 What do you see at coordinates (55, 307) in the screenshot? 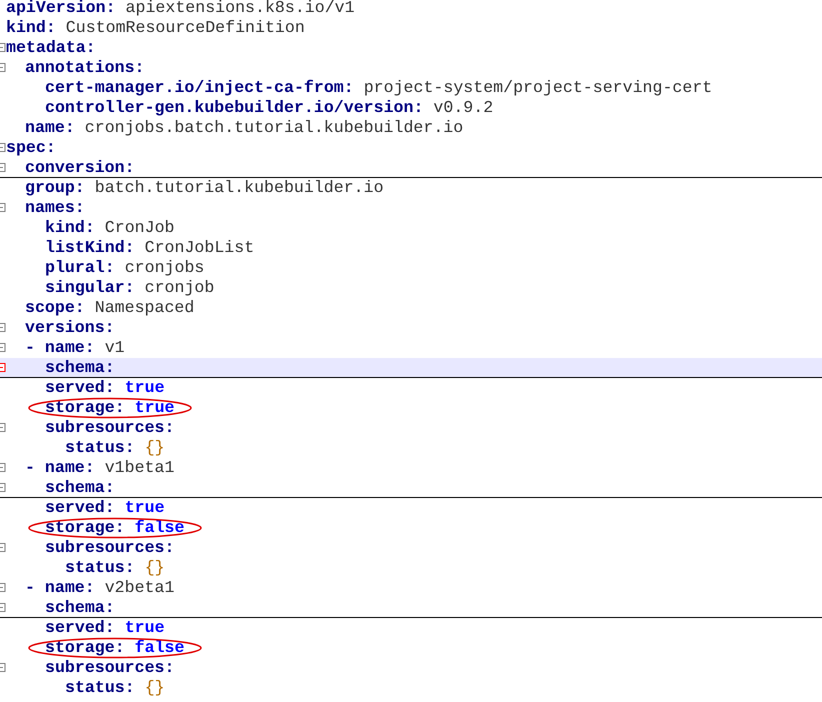
I see `yaml-key: scope:` at bounding box center [55, 307].